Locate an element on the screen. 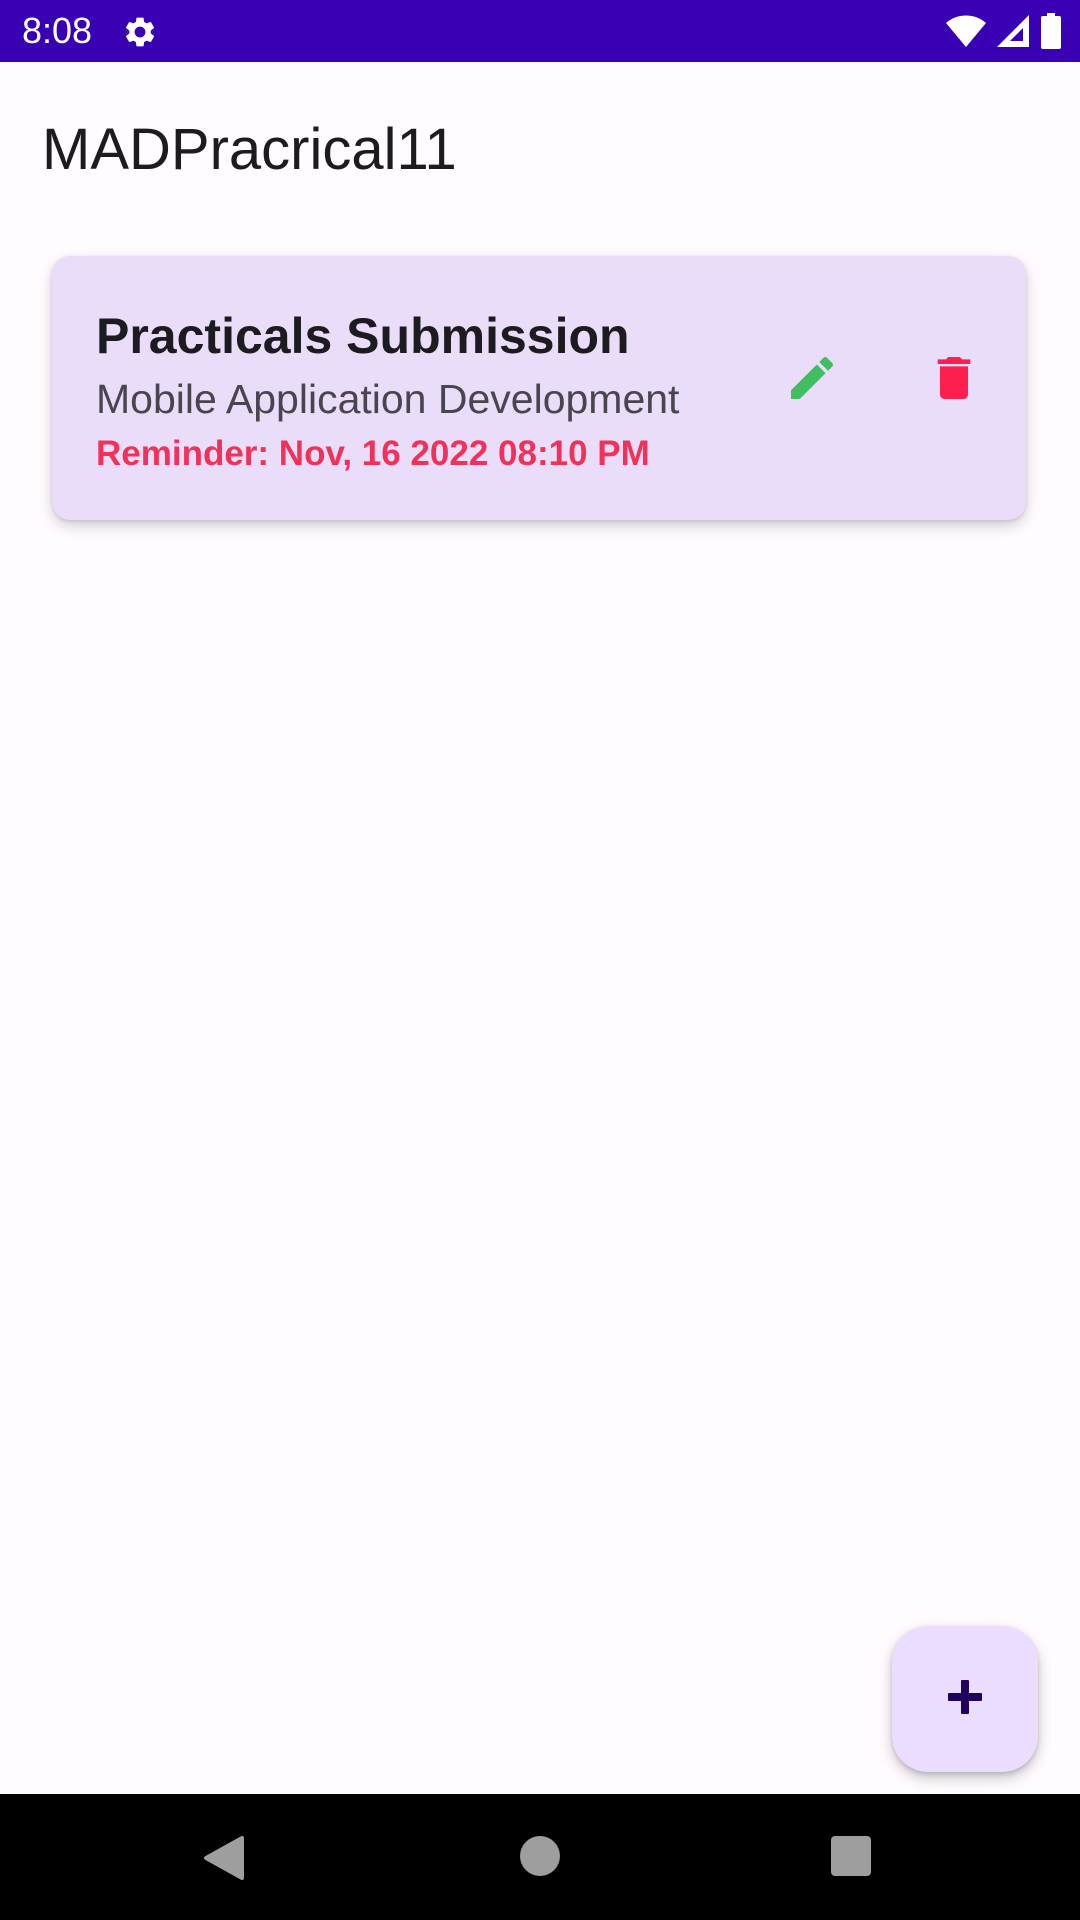 The height and width of the screenshot is (1920, 1080). app-title: MADPracrical11 is located at coordinates (249, 149).